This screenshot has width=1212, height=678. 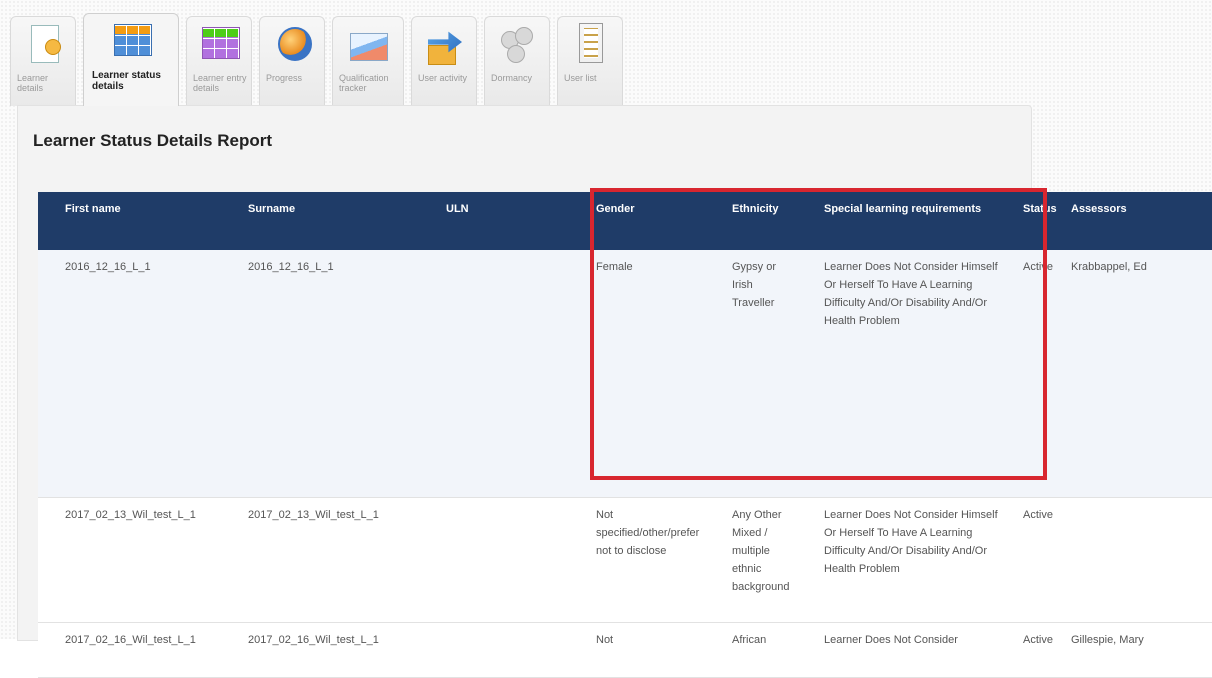 I want to click on cell-assessors: Krabbappel, Ed, so click(x=1138, y=374).